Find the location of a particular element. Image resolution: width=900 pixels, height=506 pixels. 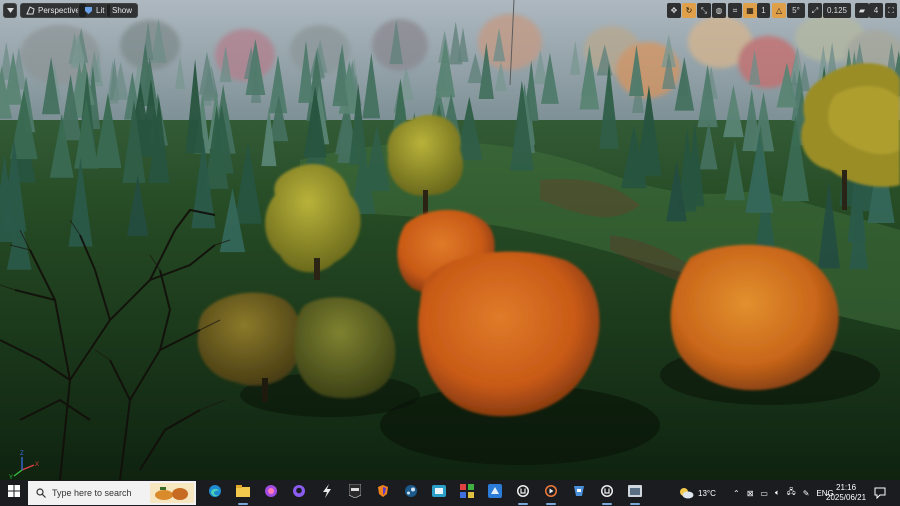

tray-icons: ⌃ ⊠ ▭ 🔈︎ 🖧︎ ✎ ENG is located at coordinates (783, 493).